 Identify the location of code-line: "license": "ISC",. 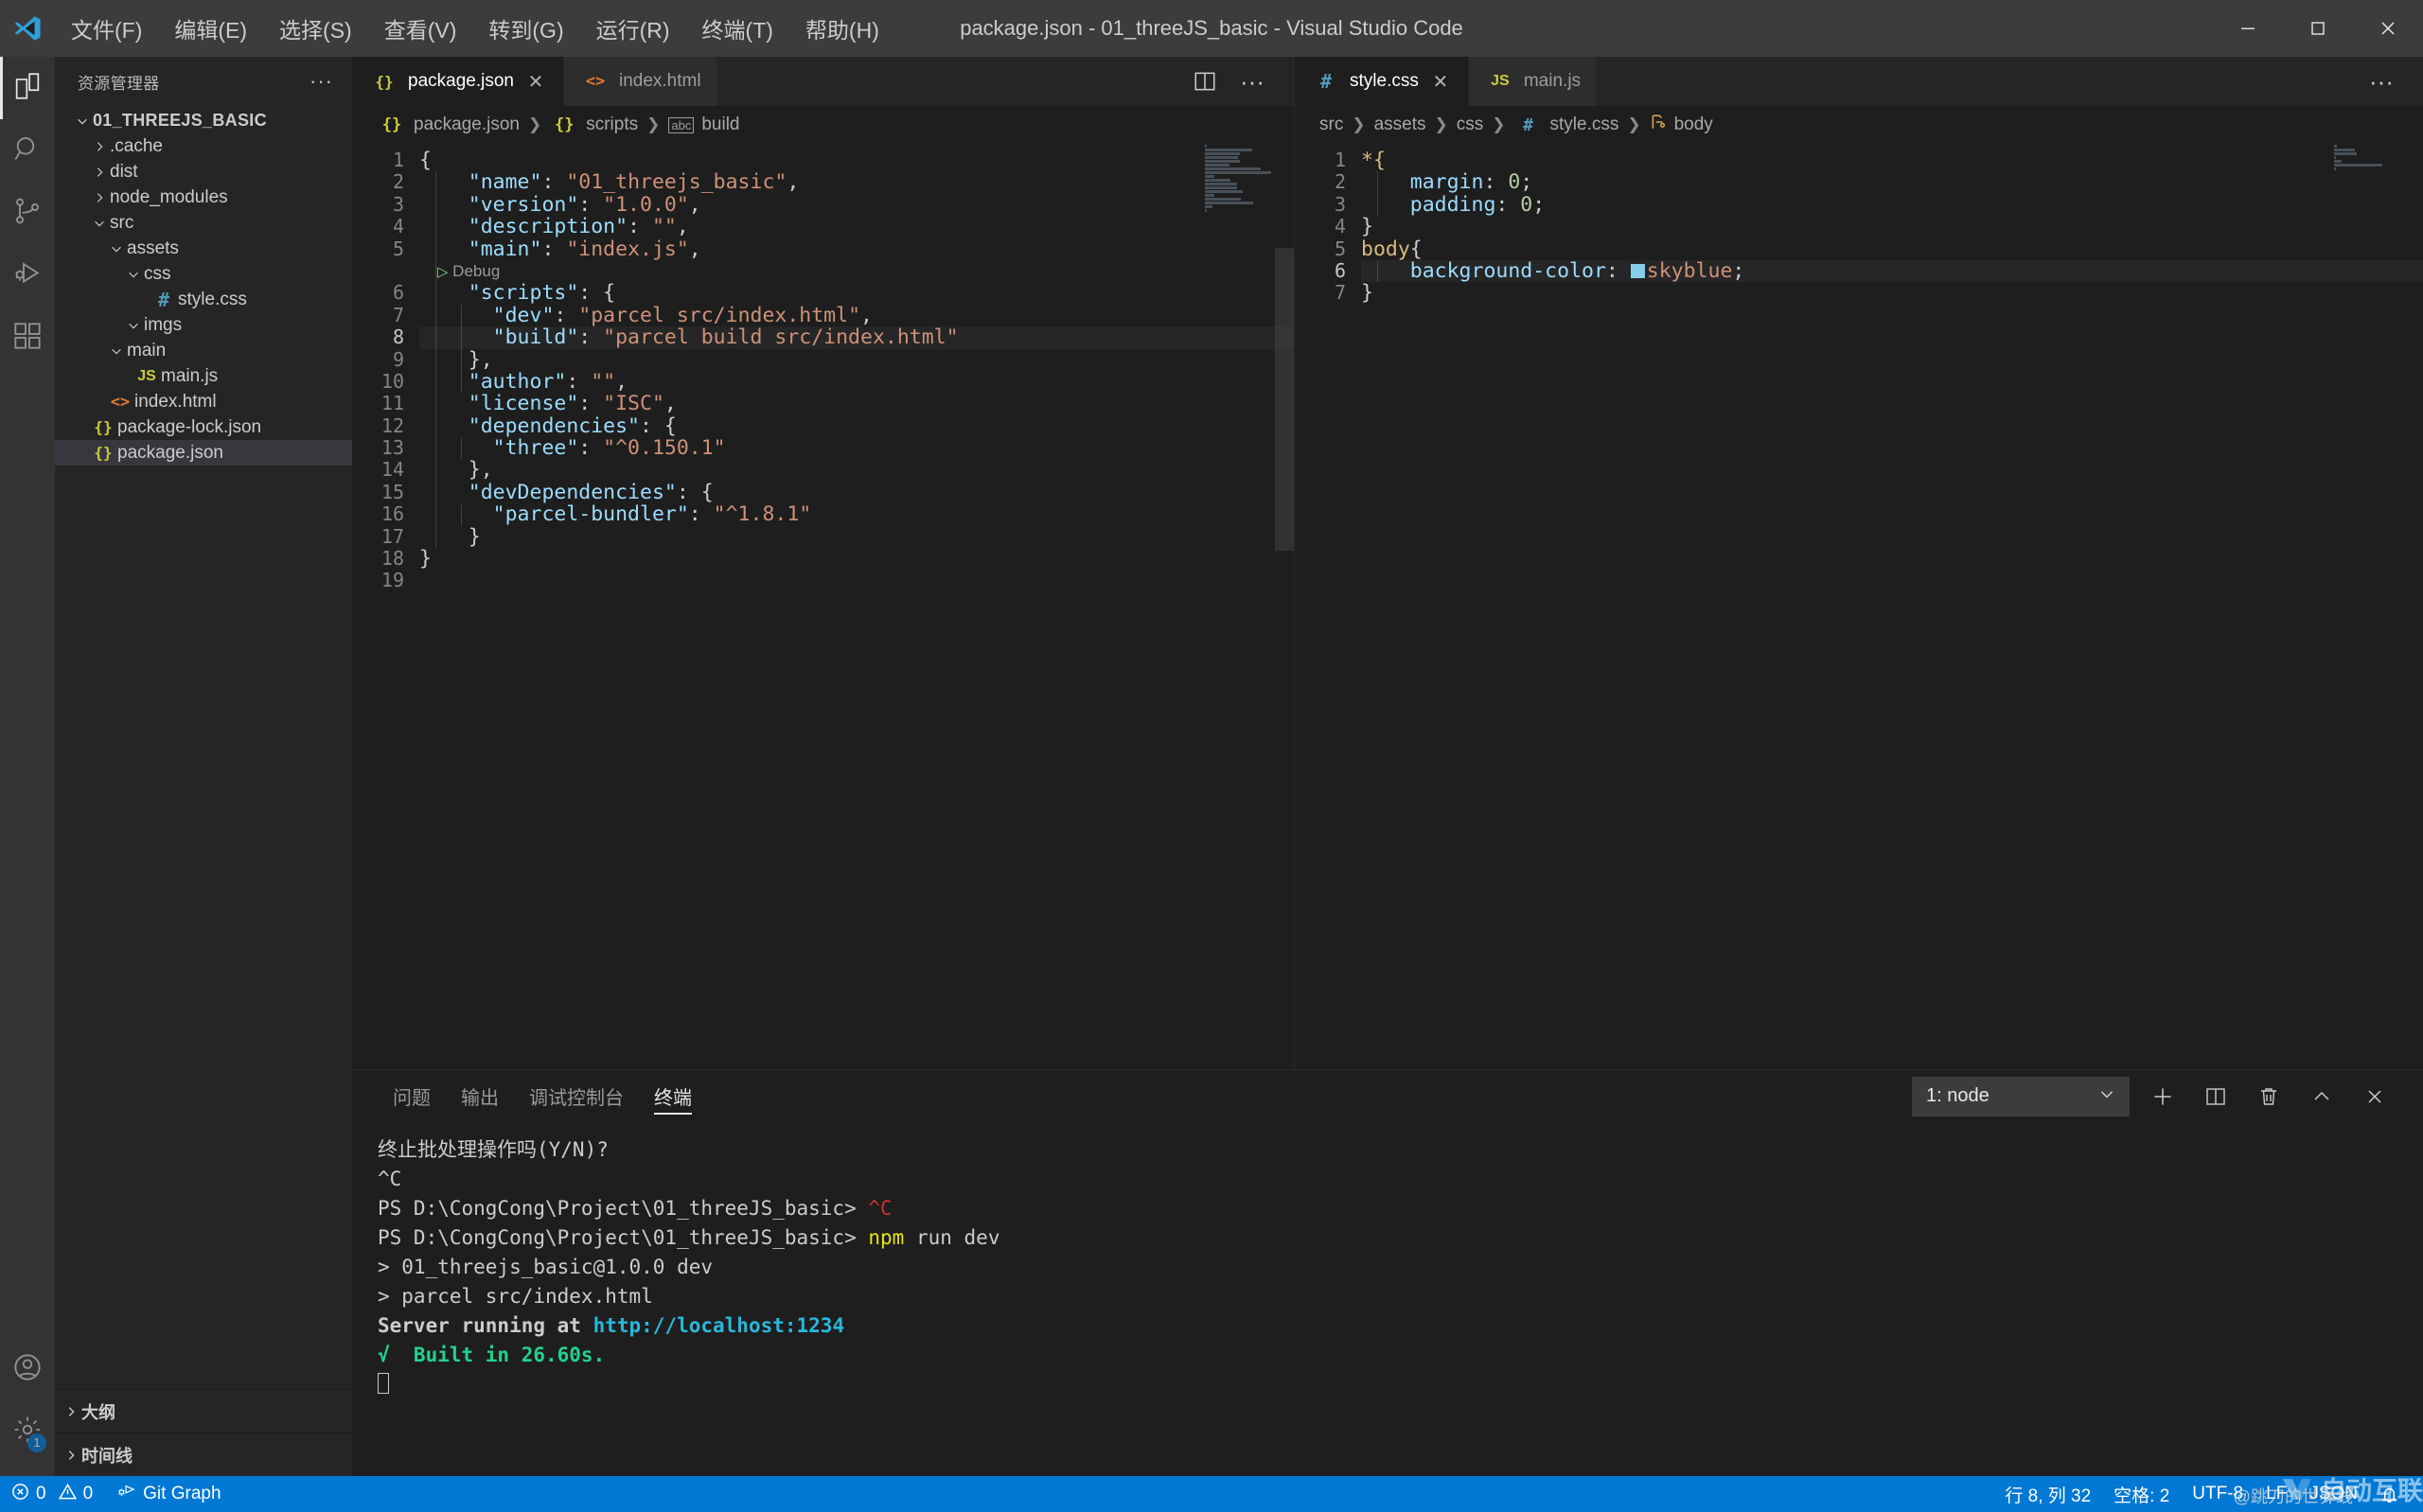
(856, 403).